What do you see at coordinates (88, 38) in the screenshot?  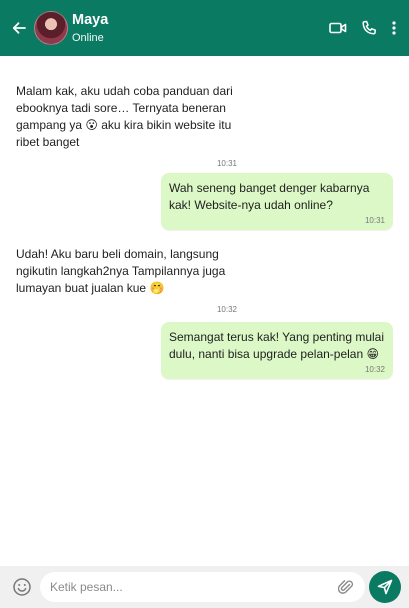 I see `contact-status: Online` at bounding box center [88, 38].